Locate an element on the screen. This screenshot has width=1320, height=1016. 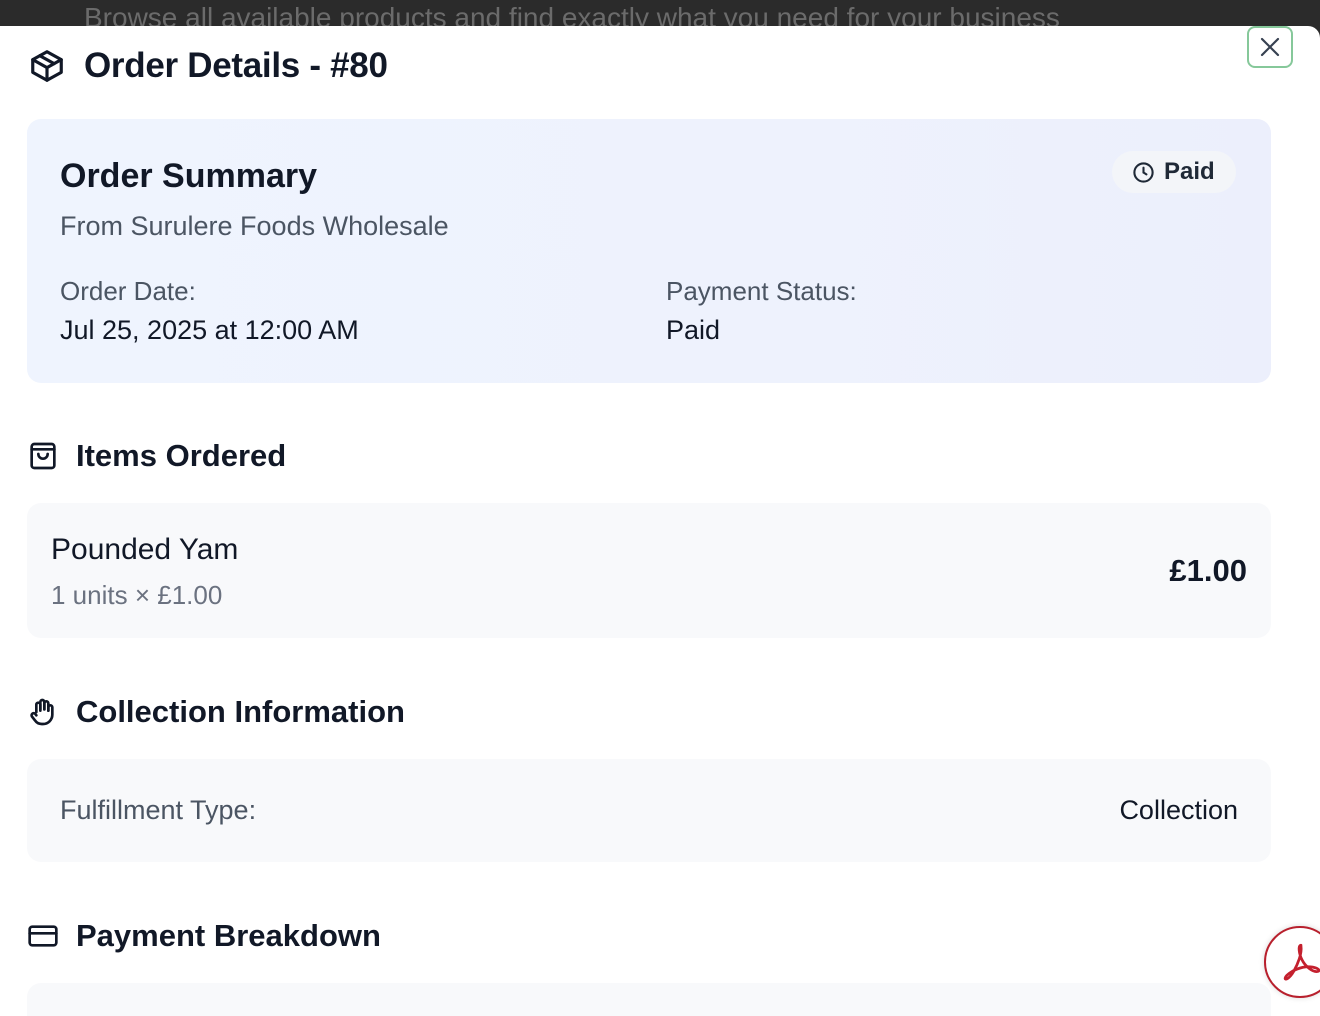
items-section-title: Items Ordered is located at coordinates (181, 455).